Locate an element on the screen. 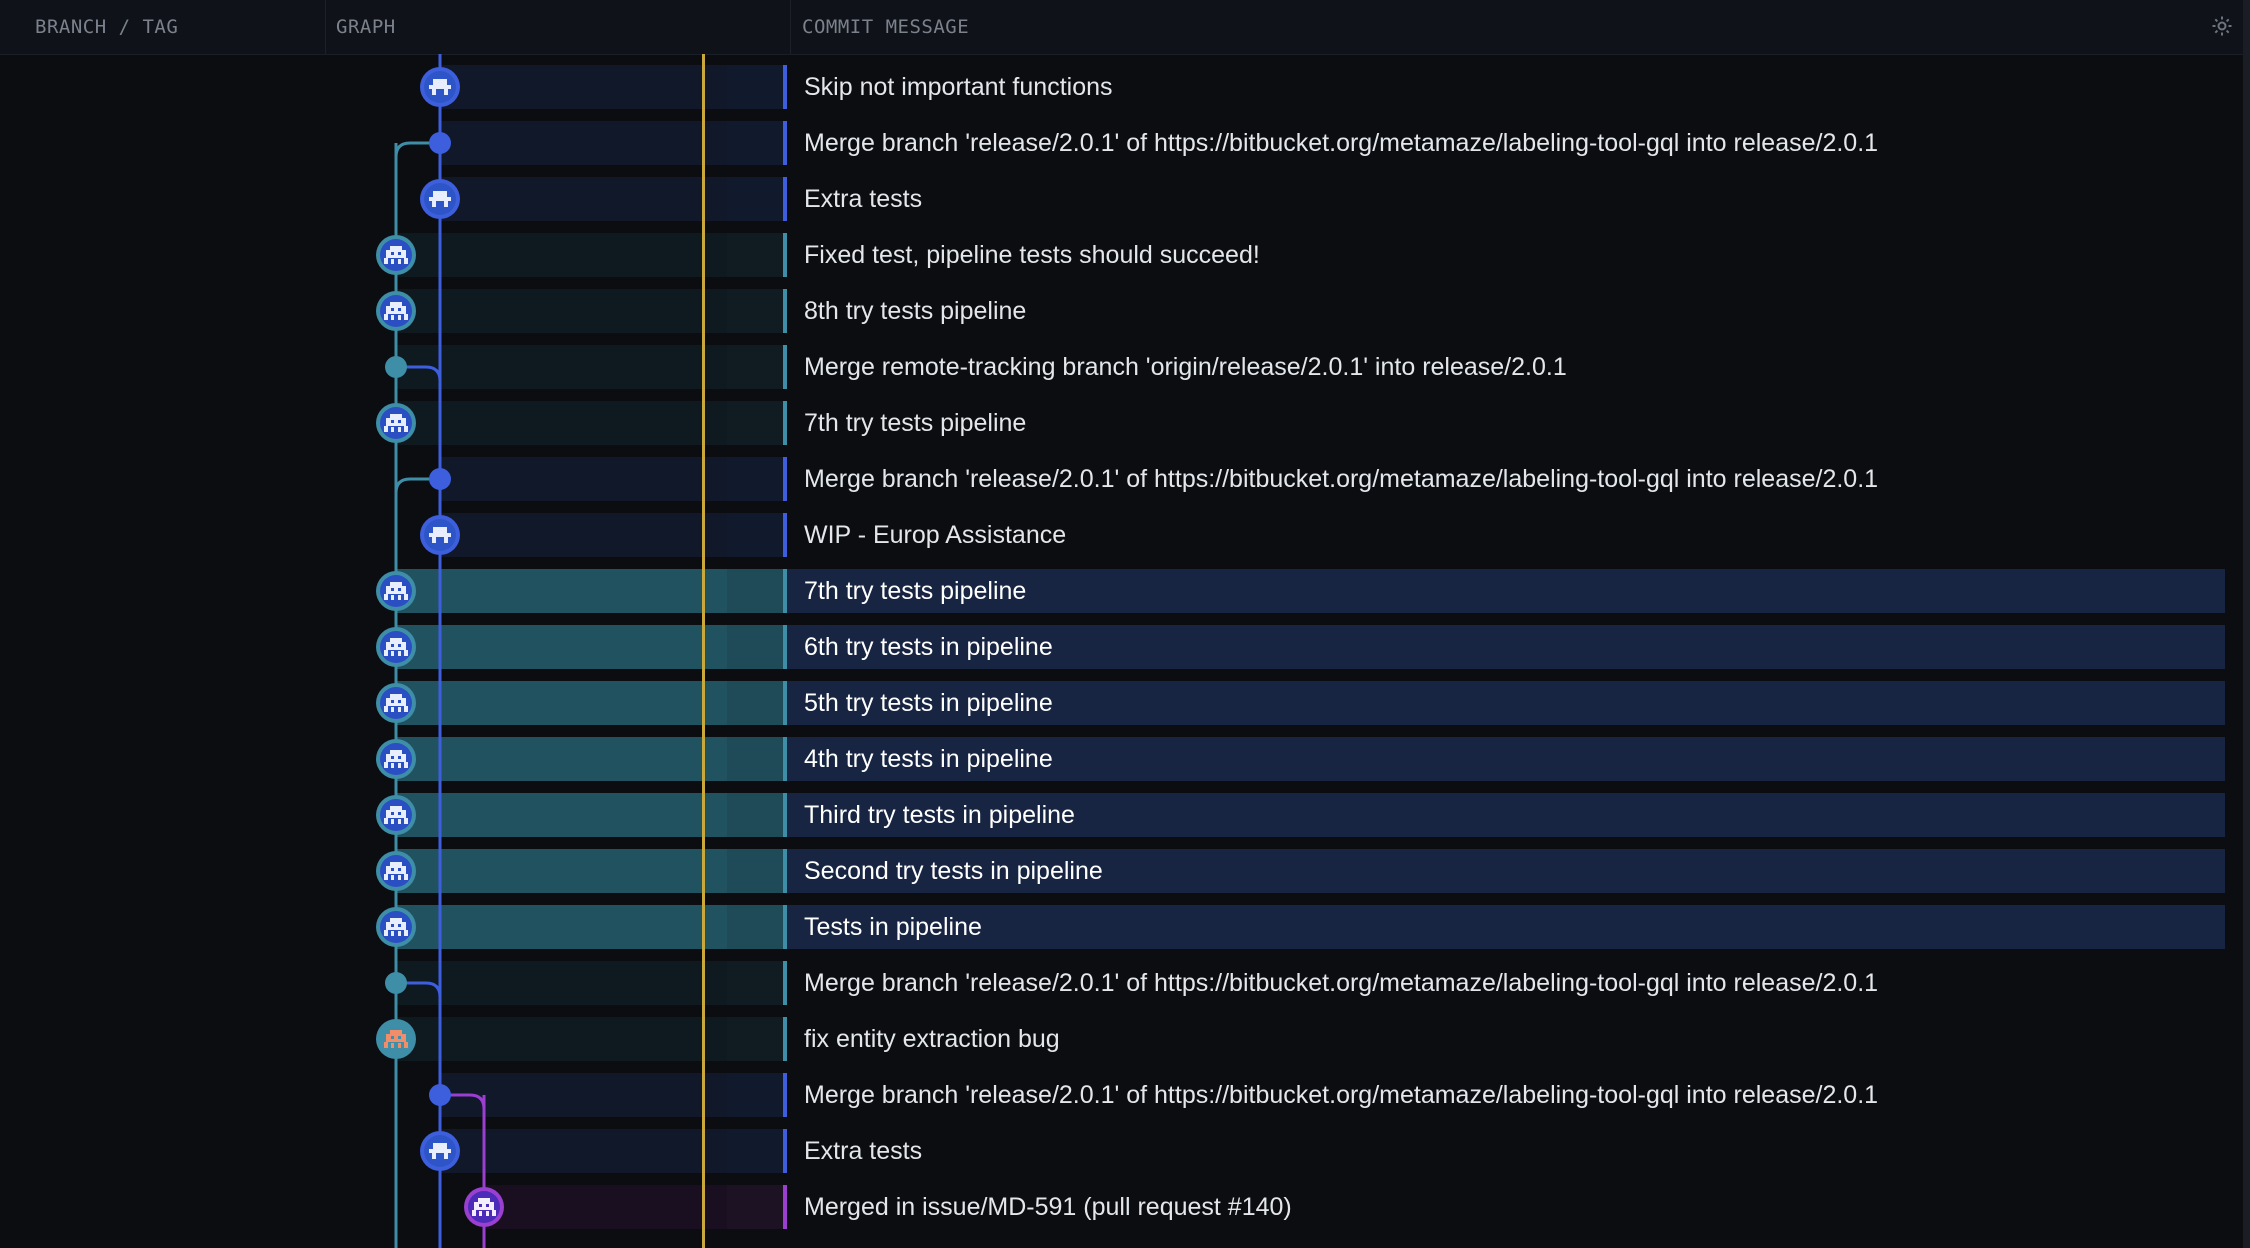 This screenshot has height=1248, width=2250. purple-invader-avatar-icon is located at coordinates (484, 1207).